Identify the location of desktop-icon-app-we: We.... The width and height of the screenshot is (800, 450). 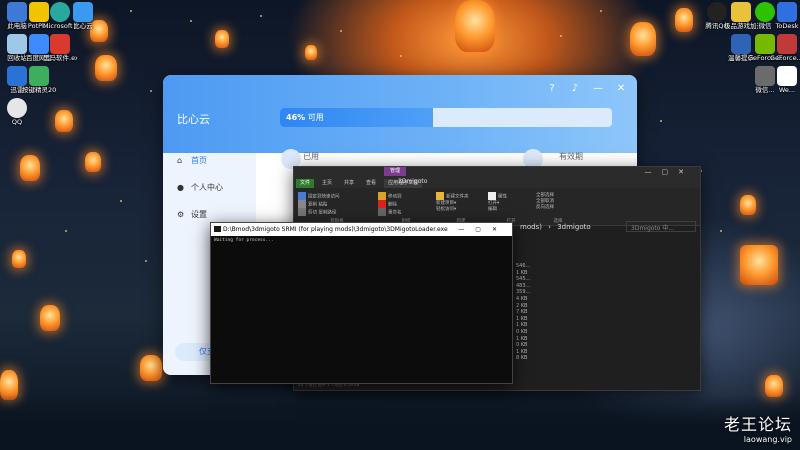
(785, 80).